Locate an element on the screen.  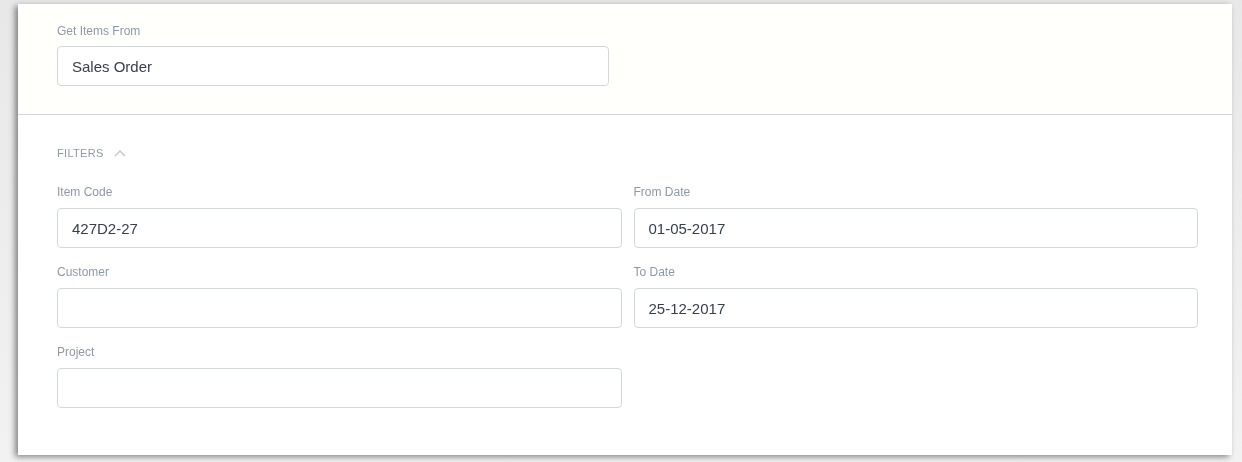
input-field: 427D2-27 is located at coordinates (339, 228).